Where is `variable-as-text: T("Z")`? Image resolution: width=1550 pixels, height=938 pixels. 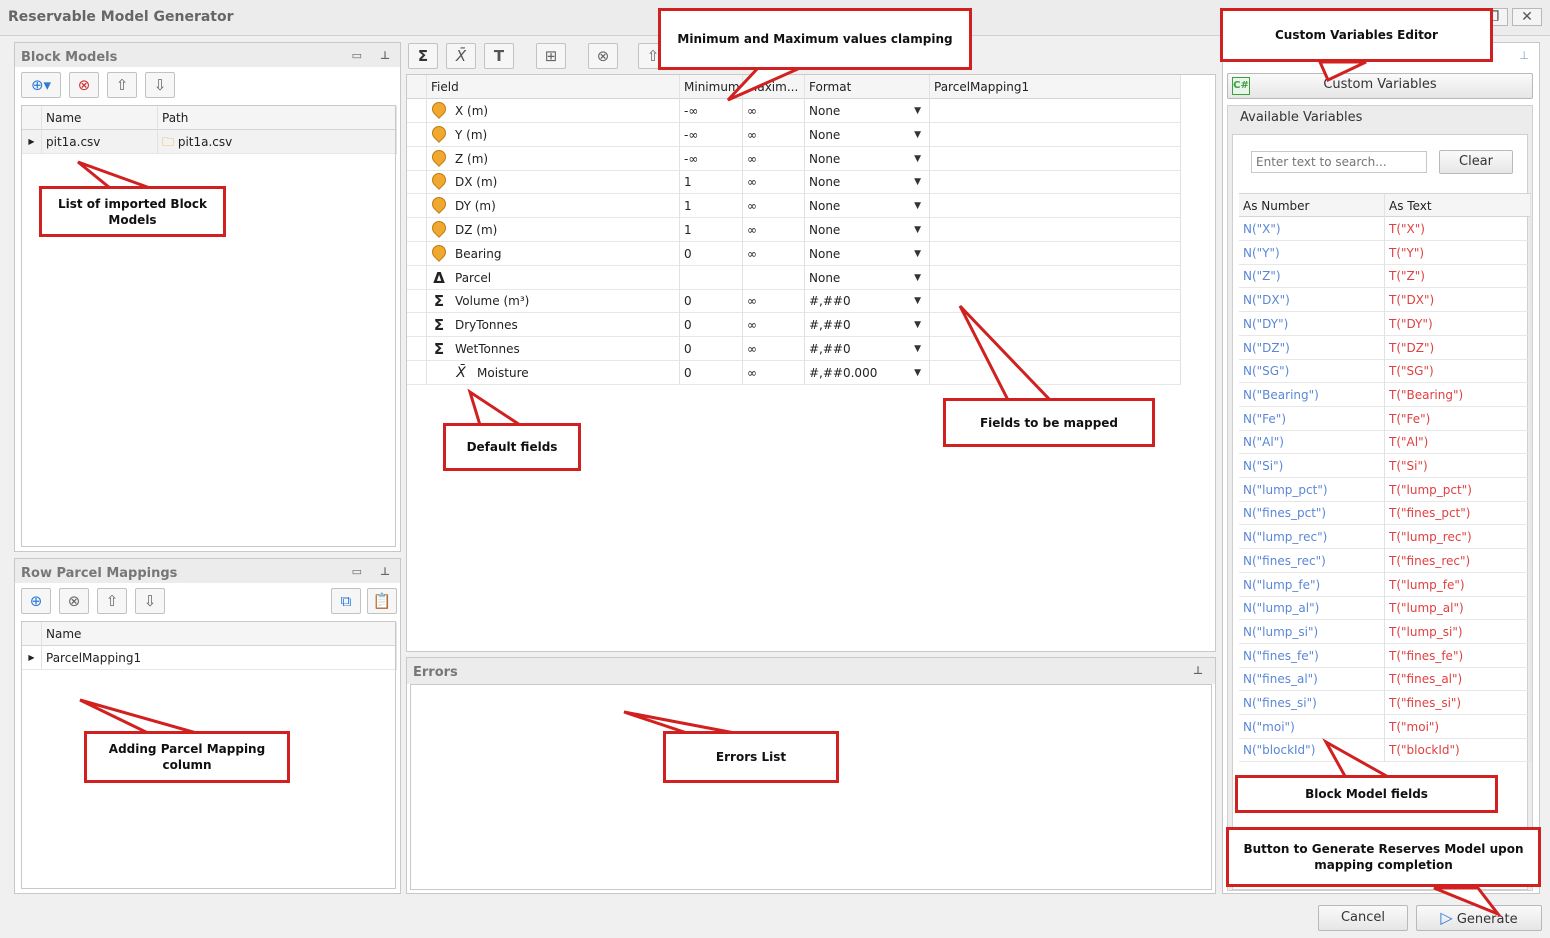 variable-as-text: T("Z") is located at coordinates (1458, 276).